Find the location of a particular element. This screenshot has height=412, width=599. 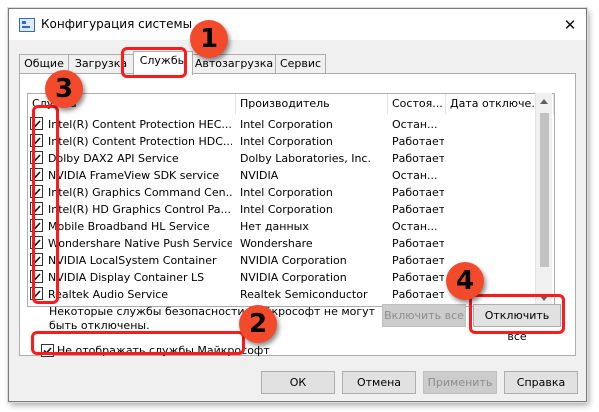

close-button: ✕ is located at coordinates (570, 25).